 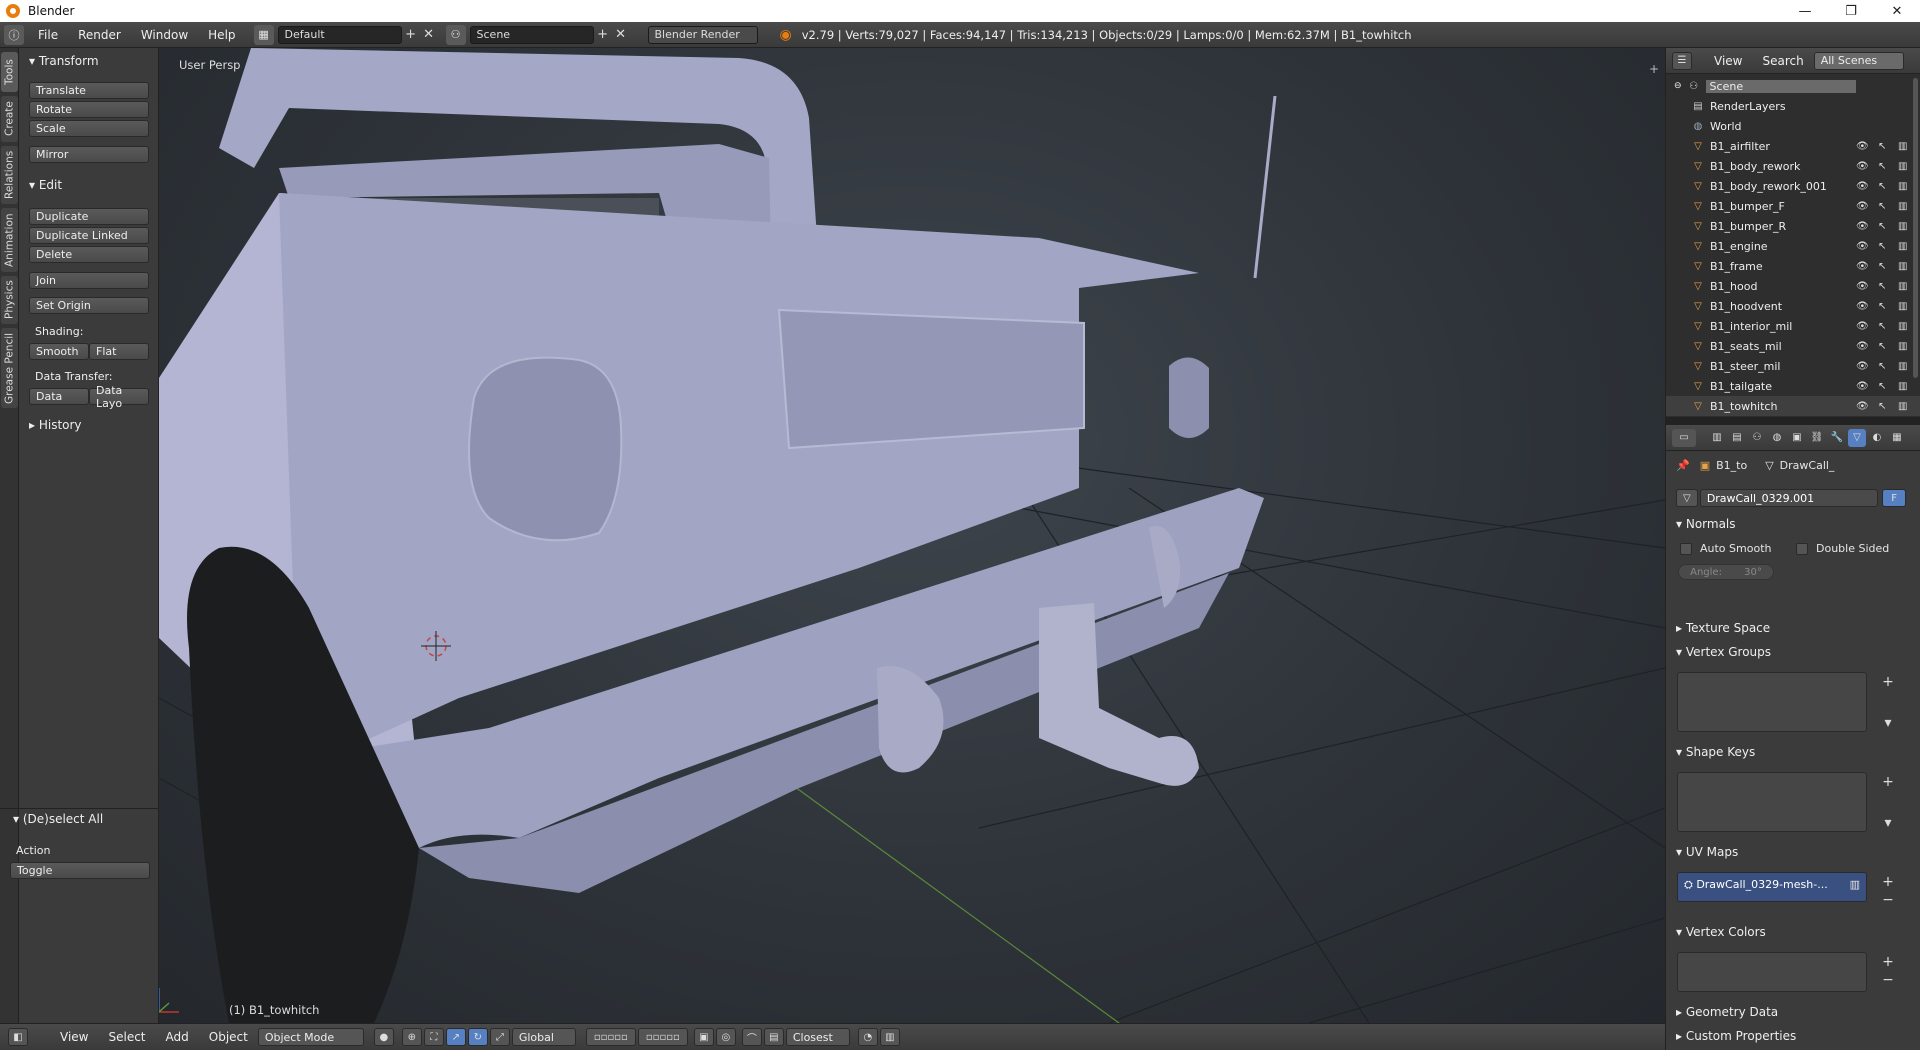 I want to click on shape-keys-list, so click(x=1772, y=802).